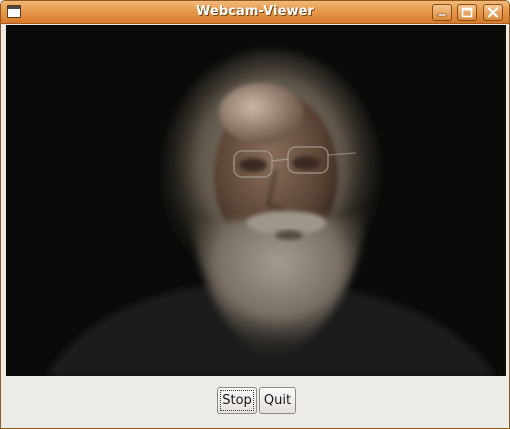 The height and width of the screenshot is (429, 510). I want to click on minimize-button, so click(442, 12).